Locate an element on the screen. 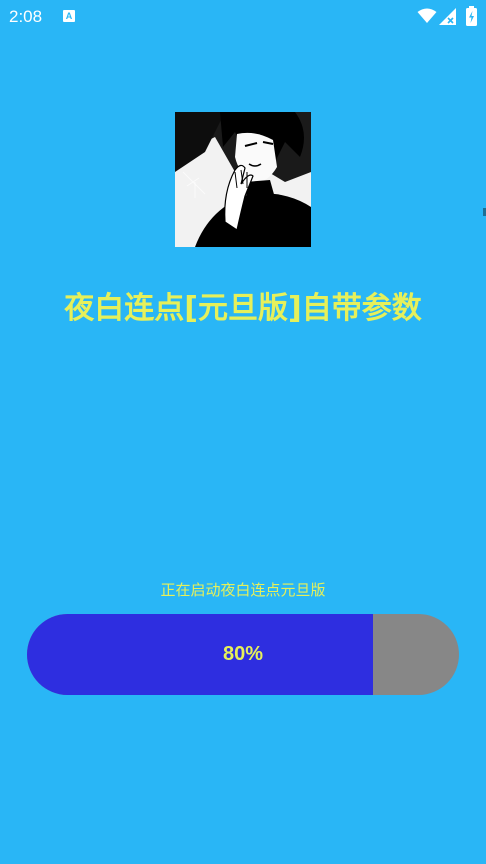 The width and height of the screenshot is (486, 864). anime-character-logo is located at coordinates (243, 179).